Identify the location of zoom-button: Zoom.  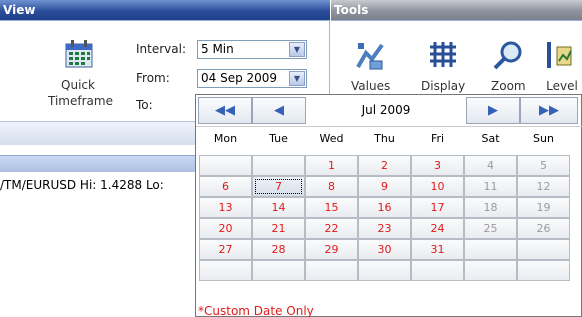
(508, 66).